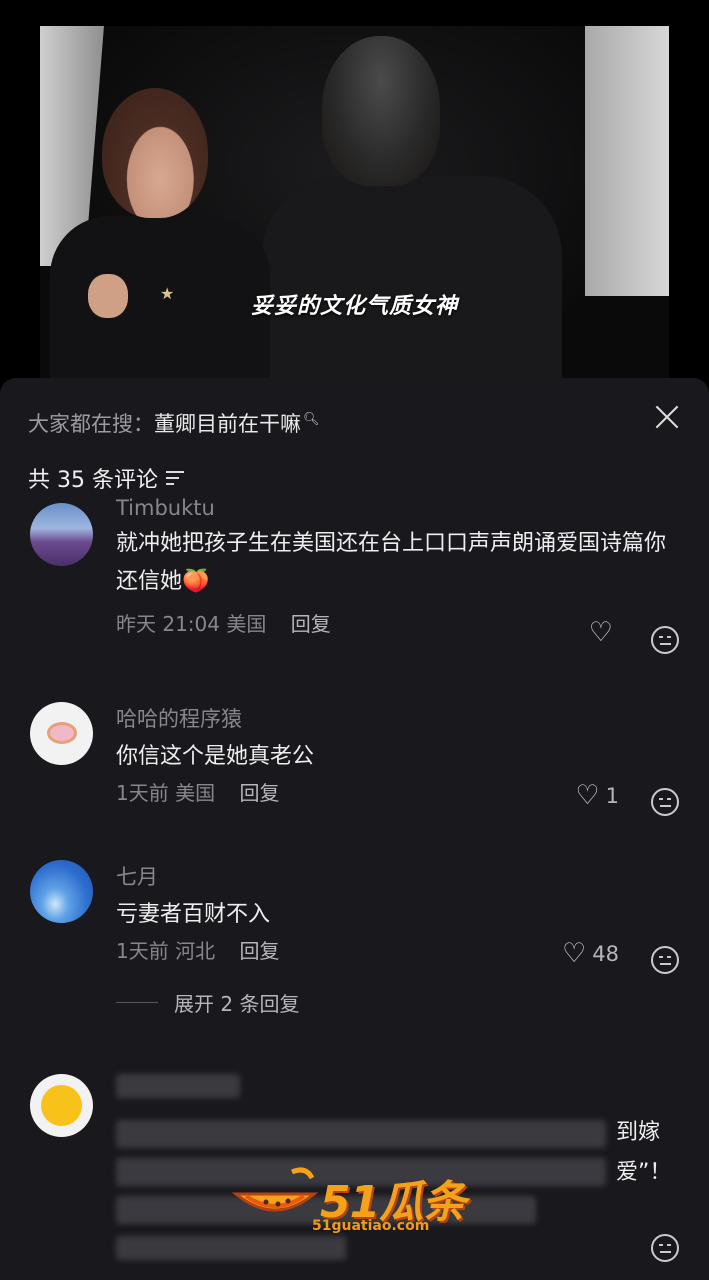 The height and width of the screenshot is (1280, 709). I want to click on expand-replies-button: 展开 2 条回复, so click(207, 1002).